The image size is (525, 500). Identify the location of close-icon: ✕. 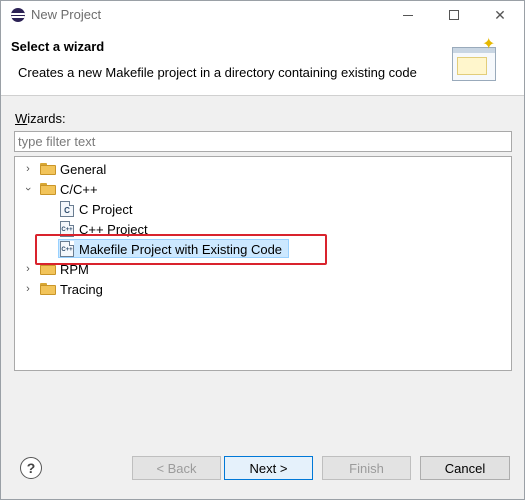
(500, 14).